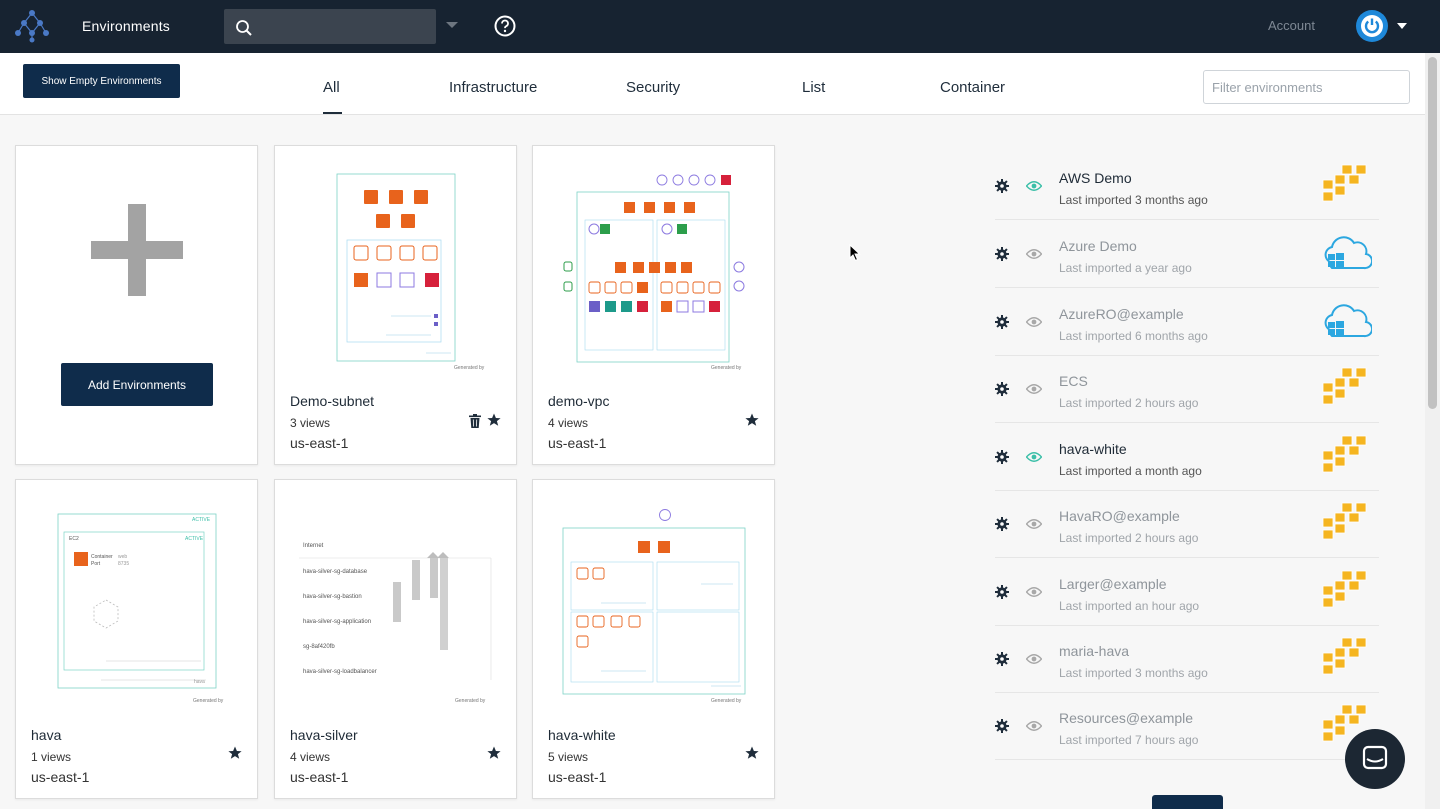  Describe the element at coordinates (101, 81) in the screenshot. I see `show-empty-environments-button: Show Empty Environments` at that location.